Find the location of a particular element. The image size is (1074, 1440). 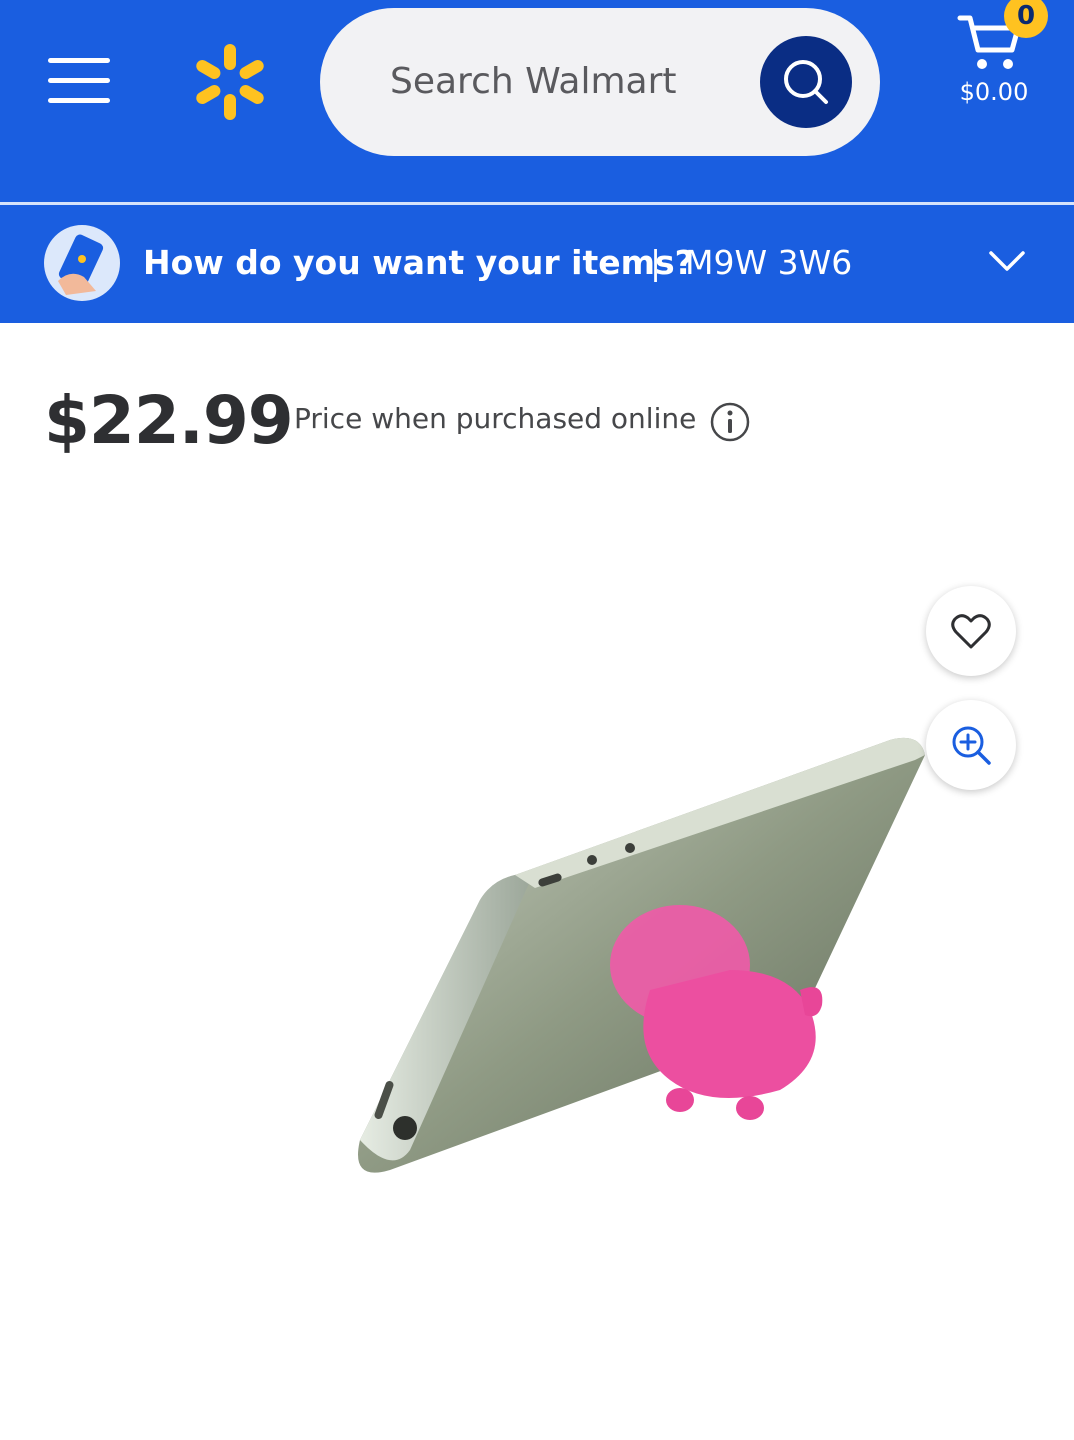

search-bar is located at coordinates (600, 82).